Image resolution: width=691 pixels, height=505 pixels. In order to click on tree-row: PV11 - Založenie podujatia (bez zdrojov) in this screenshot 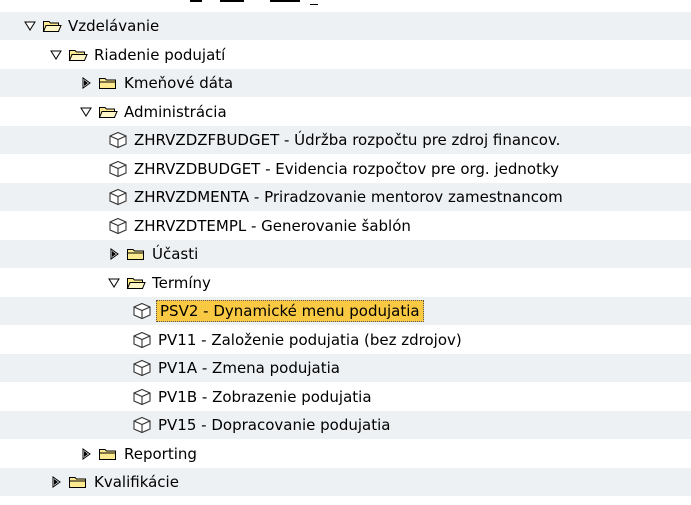, I will do `click(345, 339)`.